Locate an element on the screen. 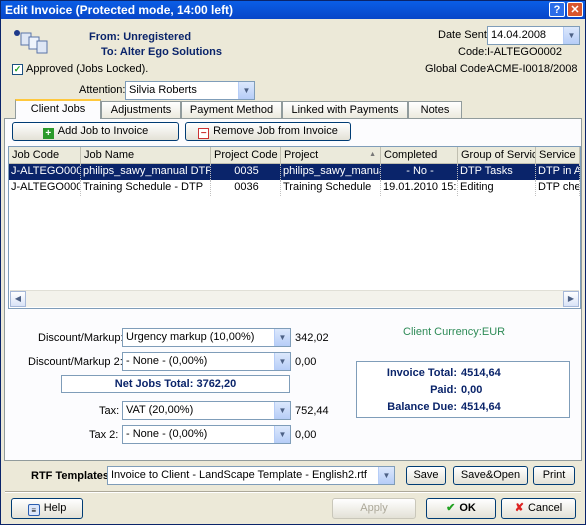 This screenshot has width=586, height=525. help-title-button: ? is located at coordinates (557, 9).